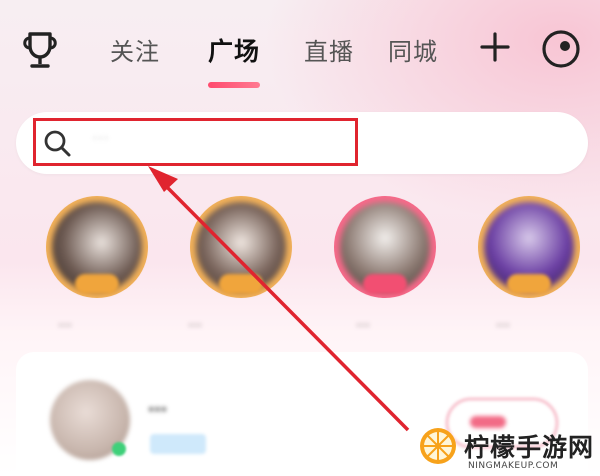  What do you see at coordinates (438, 446) in the screenshot?
I see `lemon-logo-icon` at bounding box center [438, 446].